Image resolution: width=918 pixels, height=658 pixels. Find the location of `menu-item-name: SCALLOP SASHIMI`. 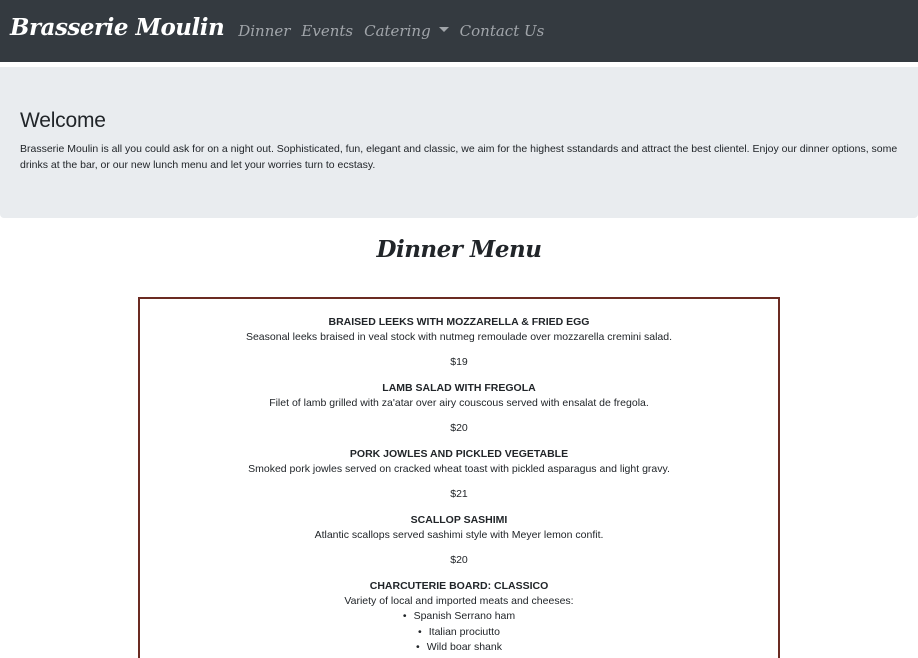

menu-item-name: SCALLOP SASHIMI is located at coordinates (459, 520).